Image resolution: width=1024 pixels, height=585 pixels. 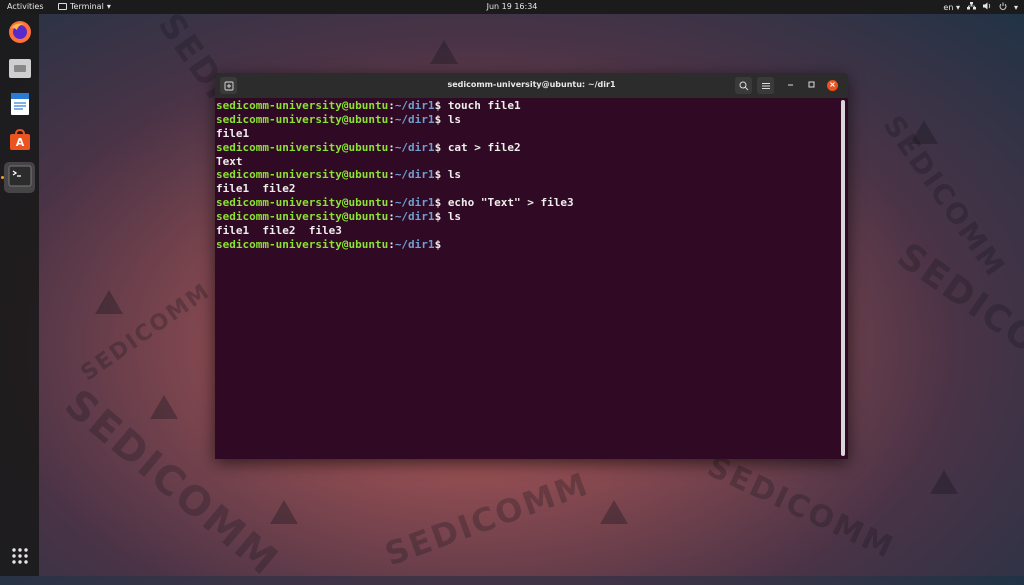 What do you see at coordinates (87, 6) in the screenshot?
I see `app-menu-label: Terminal` at bounding box center [87, 6].